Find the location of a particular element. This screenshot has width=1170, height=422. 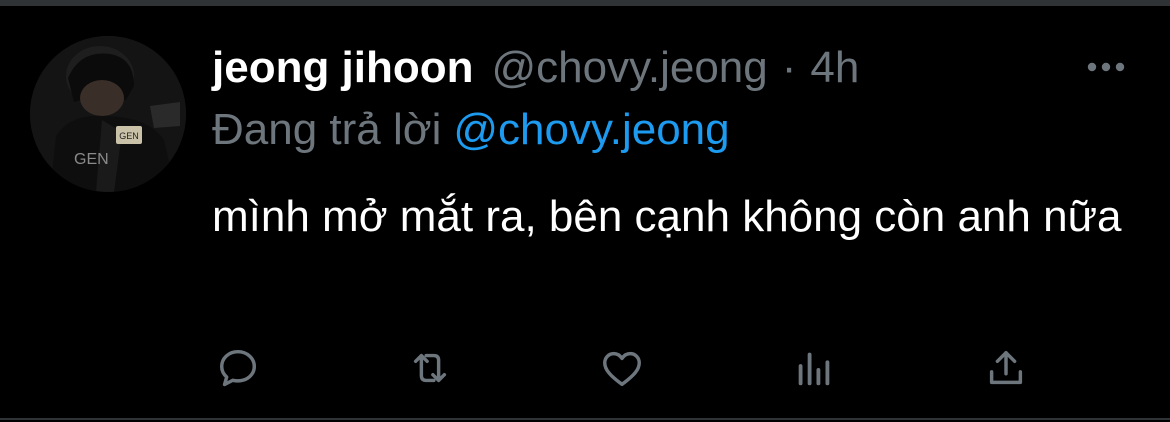

share-icon is located at coordinates (1006, 367).